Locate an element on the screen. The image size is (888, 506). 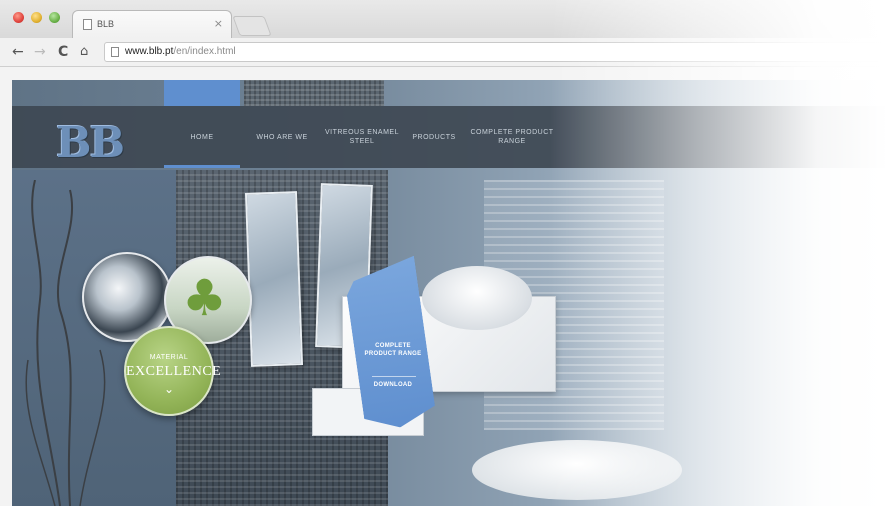
back-arrow-icon: ← is located at coordinates (18, 52).